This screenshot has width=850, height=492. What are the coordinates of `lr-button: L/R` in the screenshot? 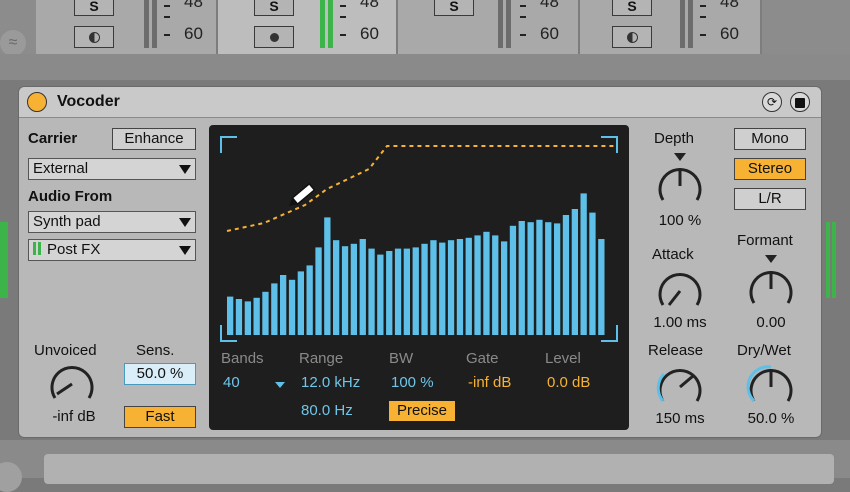 It's located at (770, 199).